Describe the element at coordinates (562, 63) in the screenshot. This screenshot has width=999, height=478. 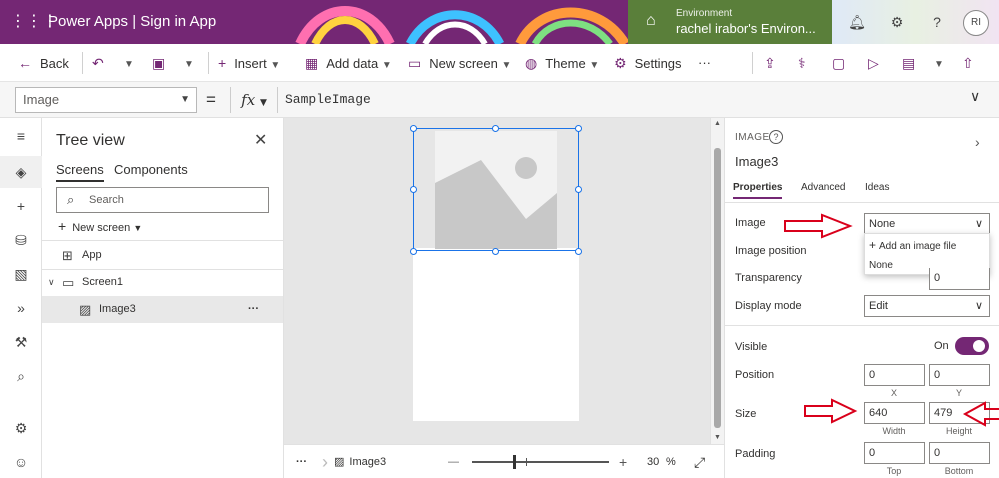
I see `theme-button: ◍ Theme ▼` at that location.